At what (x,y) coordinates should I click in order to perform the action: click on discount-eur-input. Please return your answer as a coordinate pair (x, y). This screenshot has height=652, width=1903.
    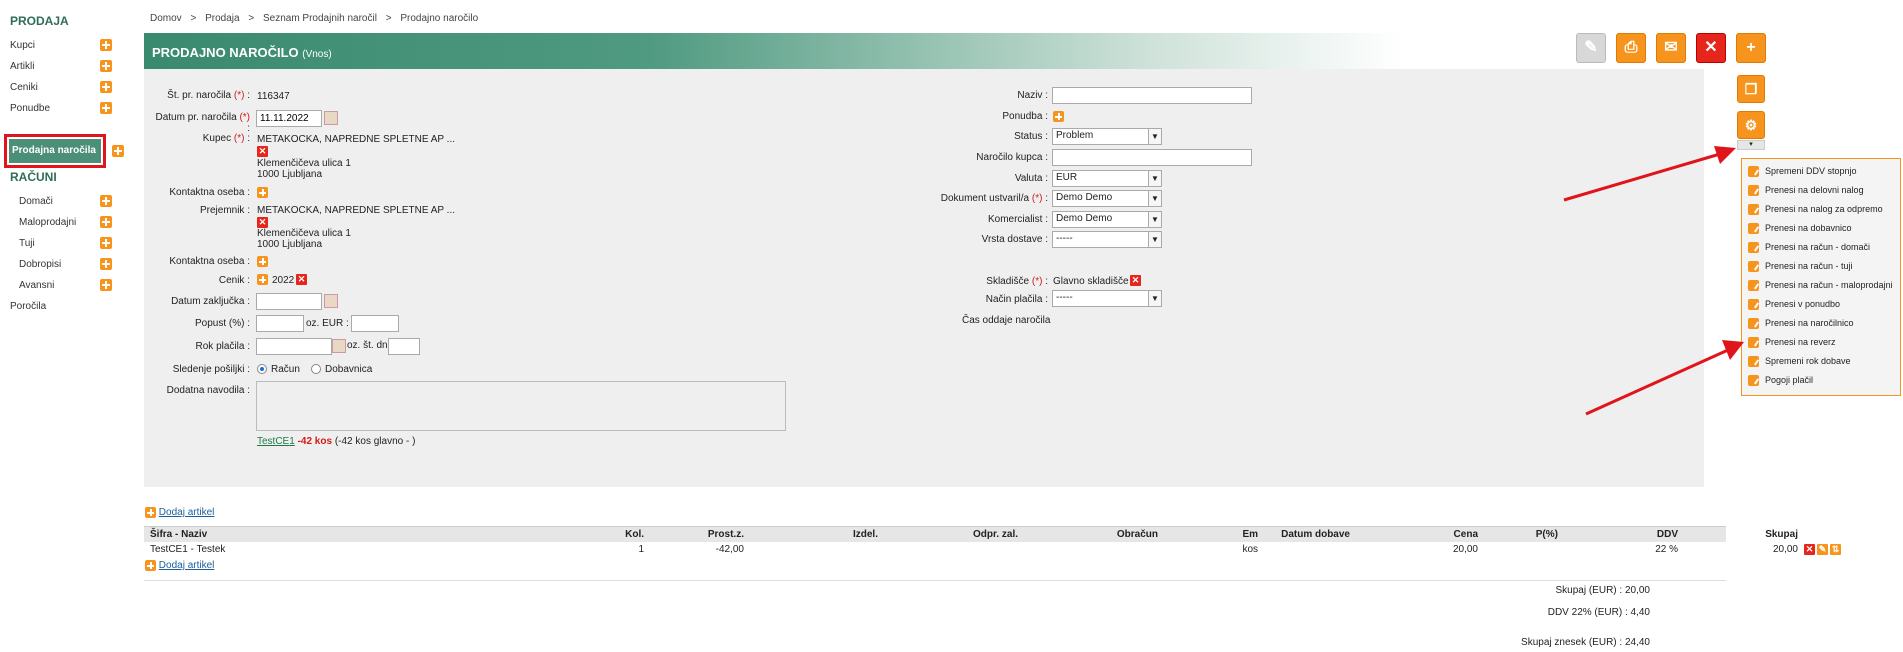
    Looking at the image, I should click on (375, 323).